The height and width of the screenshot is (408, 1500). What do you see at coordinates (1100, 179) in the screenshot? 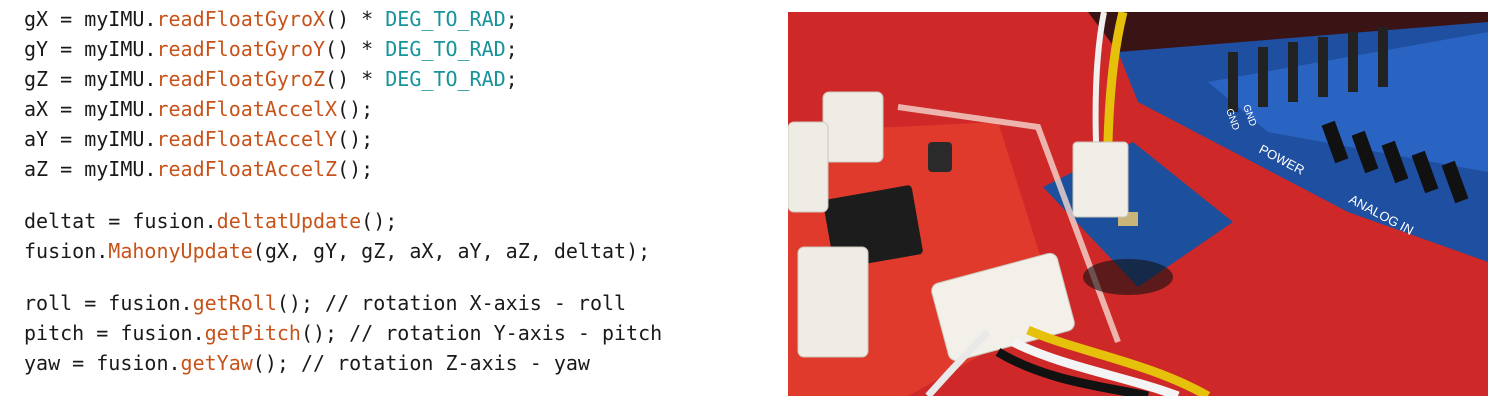
I see `sensor-connector` at bounding box center [1100, 179].